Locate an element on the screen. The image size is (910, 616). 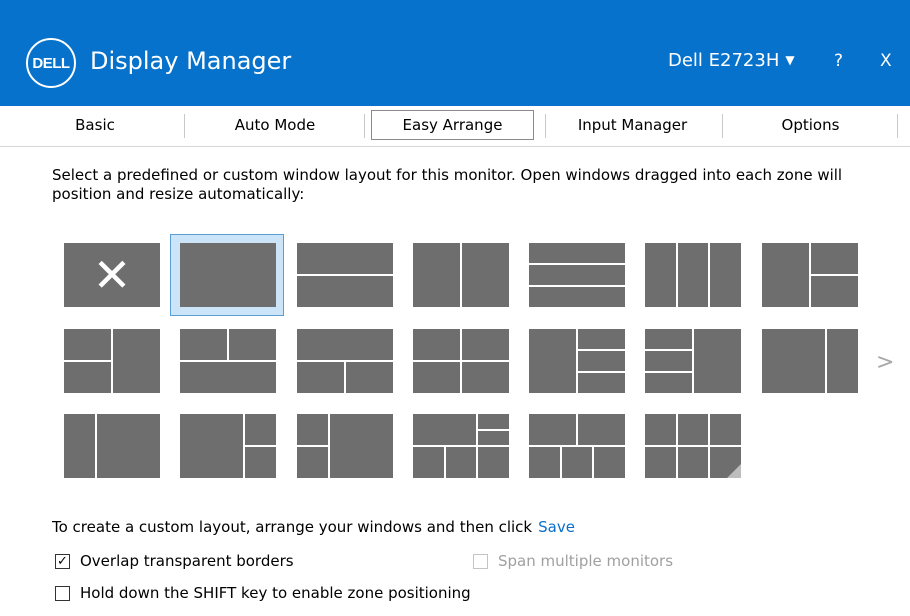
layout-left-split-wide-right is located at coordinates (345, 446).